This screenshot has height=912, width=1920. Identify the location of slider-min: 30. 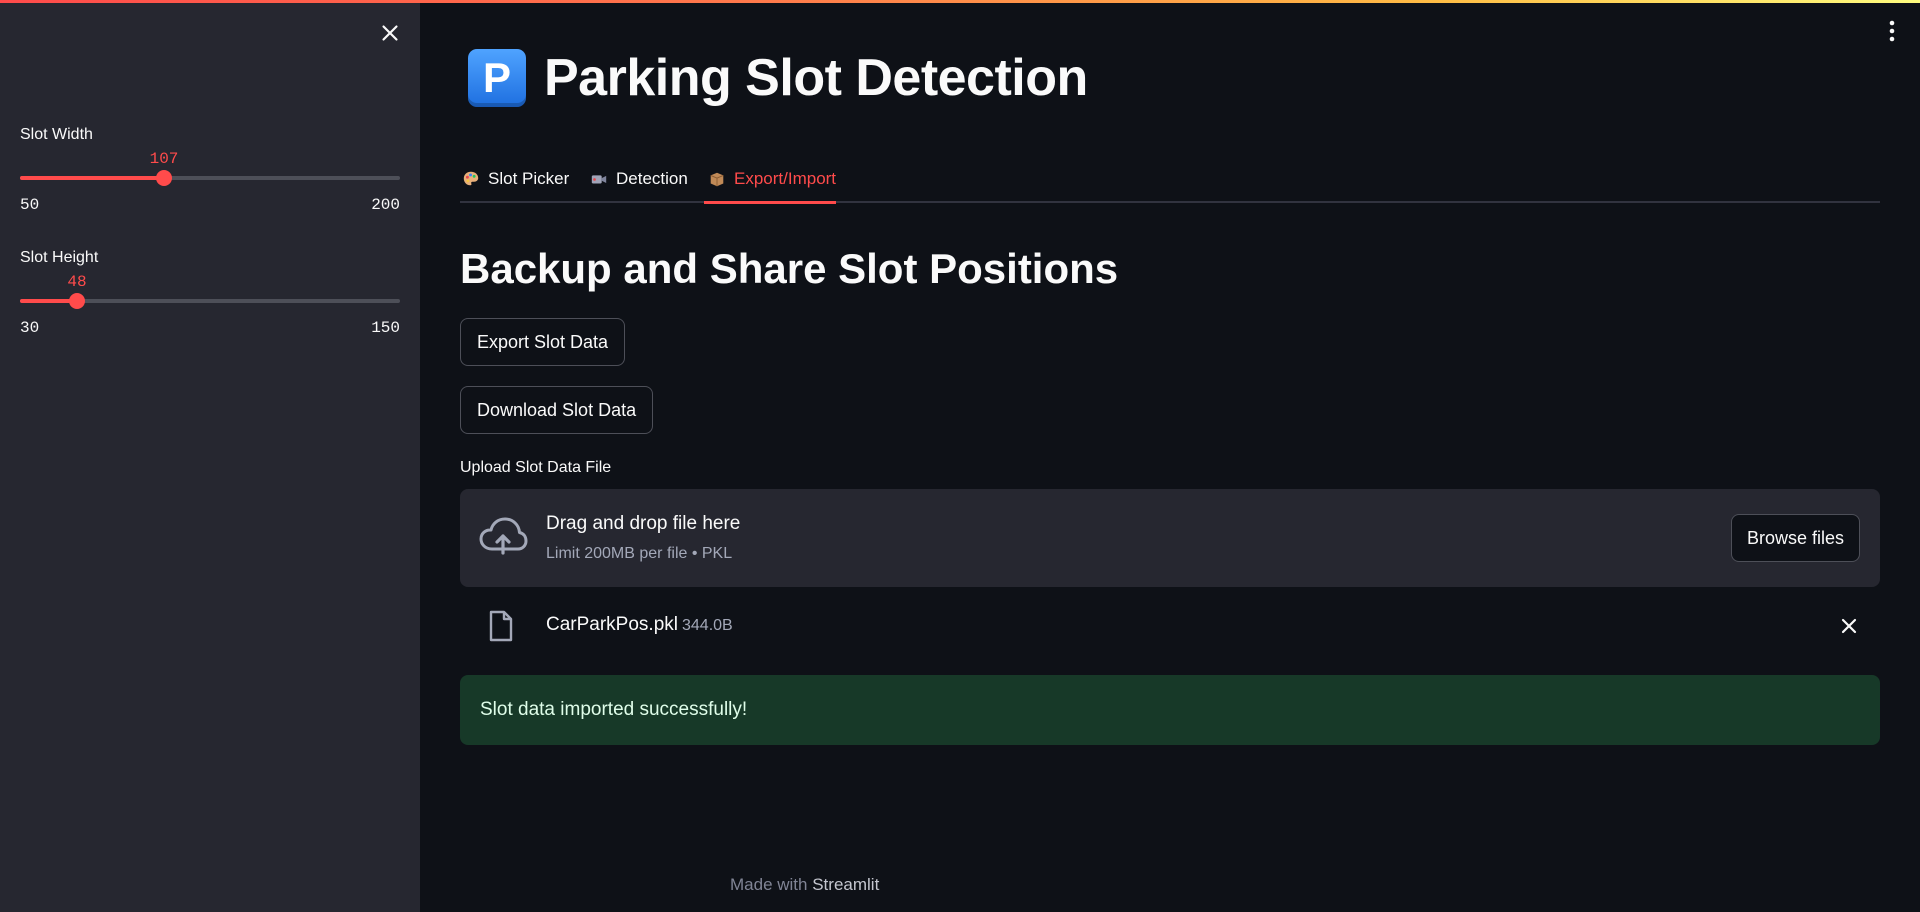
(30, 328).